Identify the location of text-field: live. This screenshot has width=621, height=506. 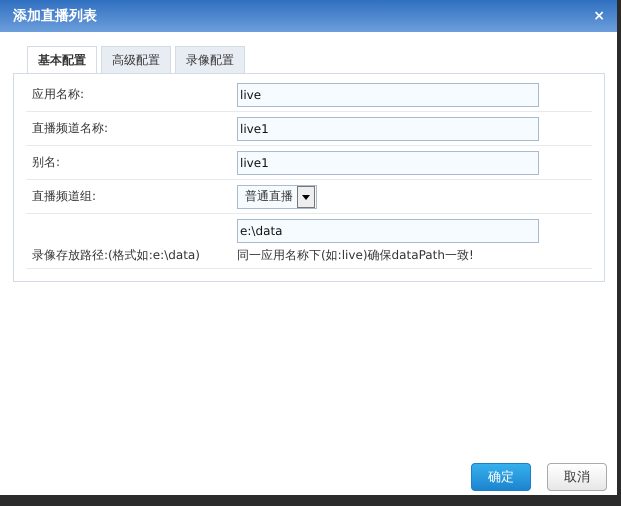
(388, 94).